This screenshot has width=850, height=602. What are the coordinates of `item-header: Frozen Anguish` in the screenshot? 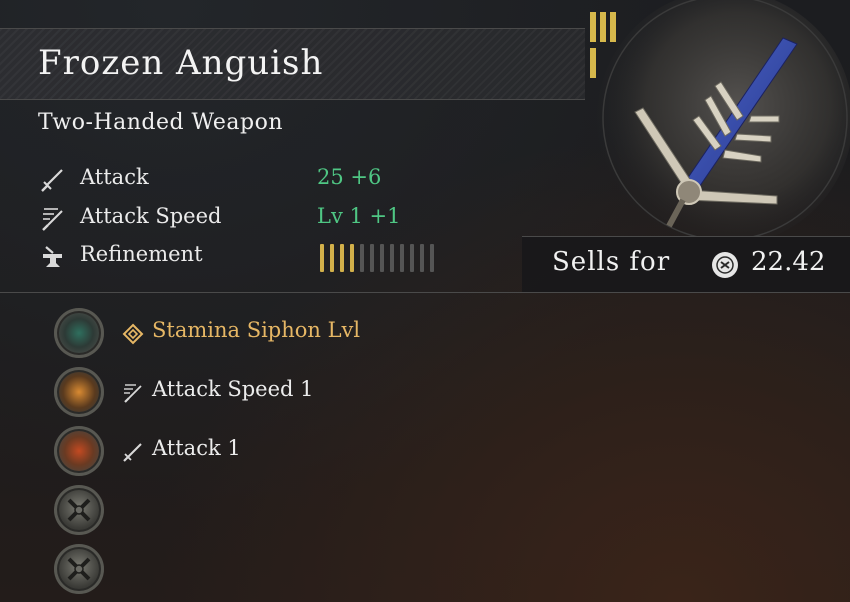 It's located at (292, 64).